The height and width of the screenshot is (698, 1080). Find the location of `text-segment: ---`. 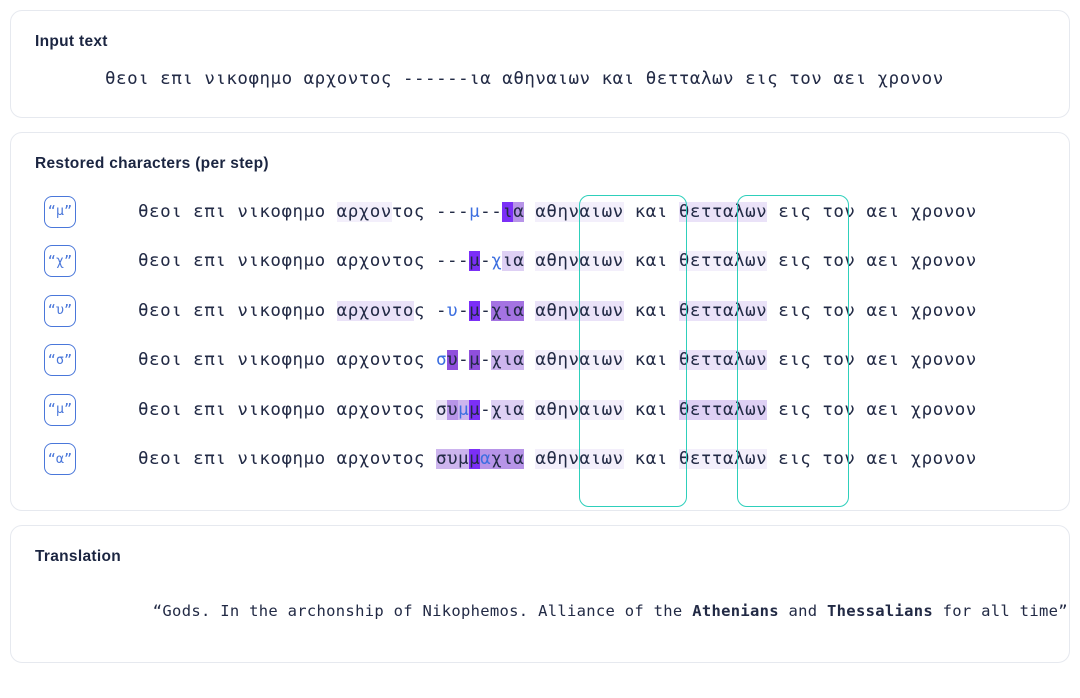

text-segment: --- is located at coordinates (453, 211).